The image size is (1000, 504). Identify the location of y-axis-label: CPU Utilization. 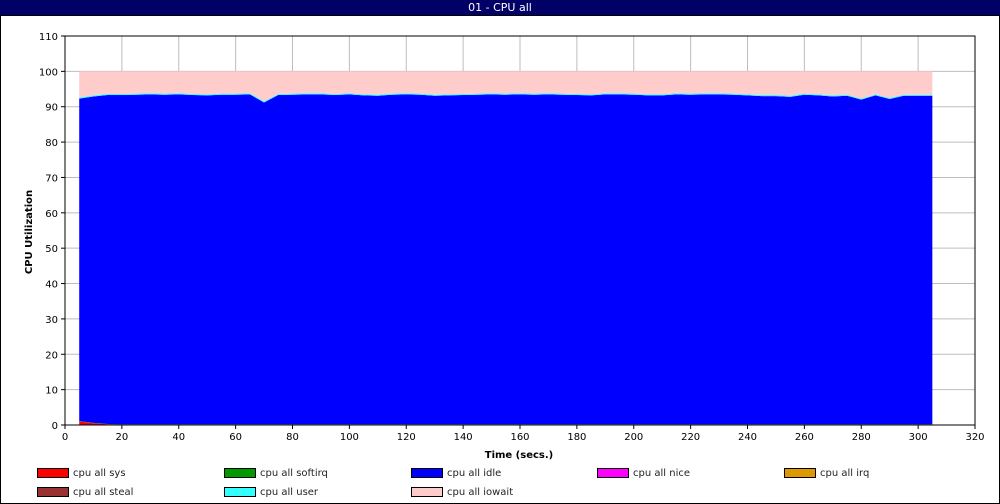
(29, 232).